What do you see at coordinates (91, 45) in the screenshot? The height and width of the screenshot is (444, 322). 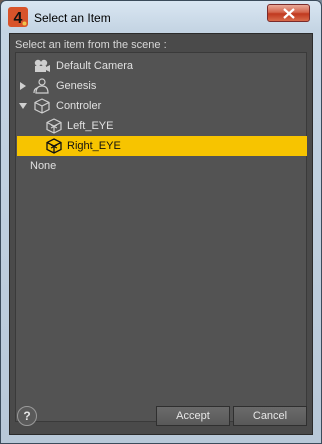 I see `prompt-label: Select an item from the scene :` at bounding box center [91, 45].